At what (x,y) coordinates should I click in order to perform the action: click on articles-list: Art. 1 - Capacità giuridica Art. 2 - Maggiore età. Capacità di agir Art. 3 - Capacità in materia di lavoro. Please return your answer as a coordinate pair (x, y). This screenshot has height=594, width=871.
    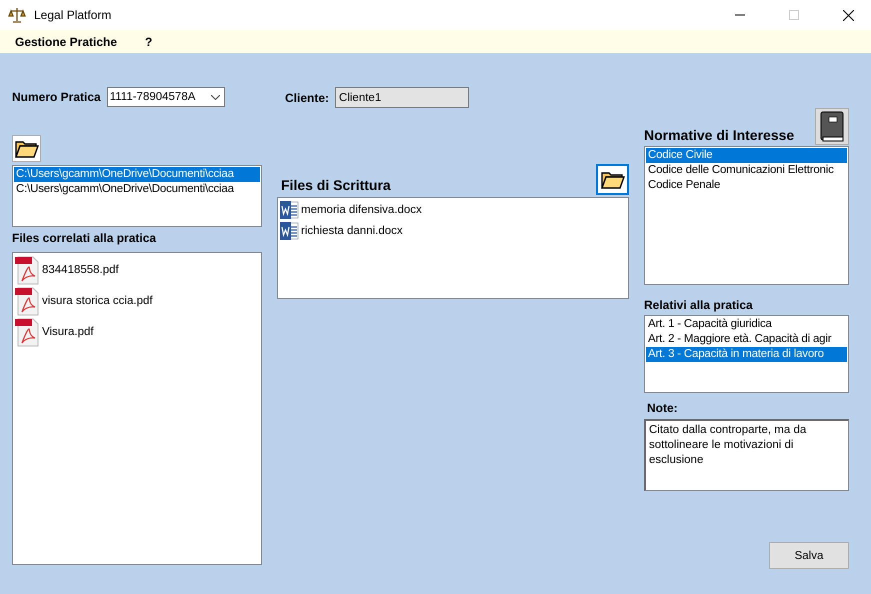
    Looking at the image, I should click on (746, 354).